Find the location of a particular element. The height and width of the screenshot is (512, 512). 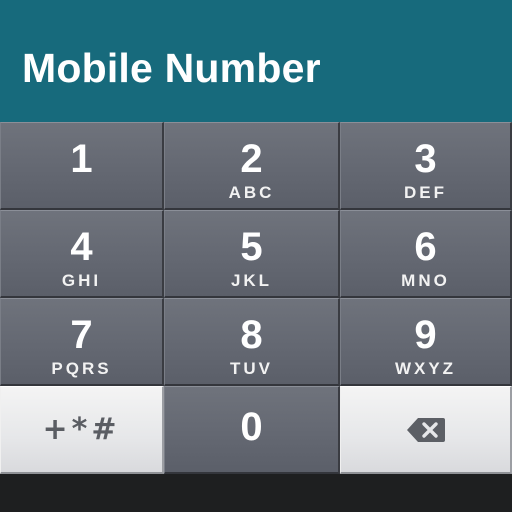

key-letters: ABC is located at coordinates (251, 192).